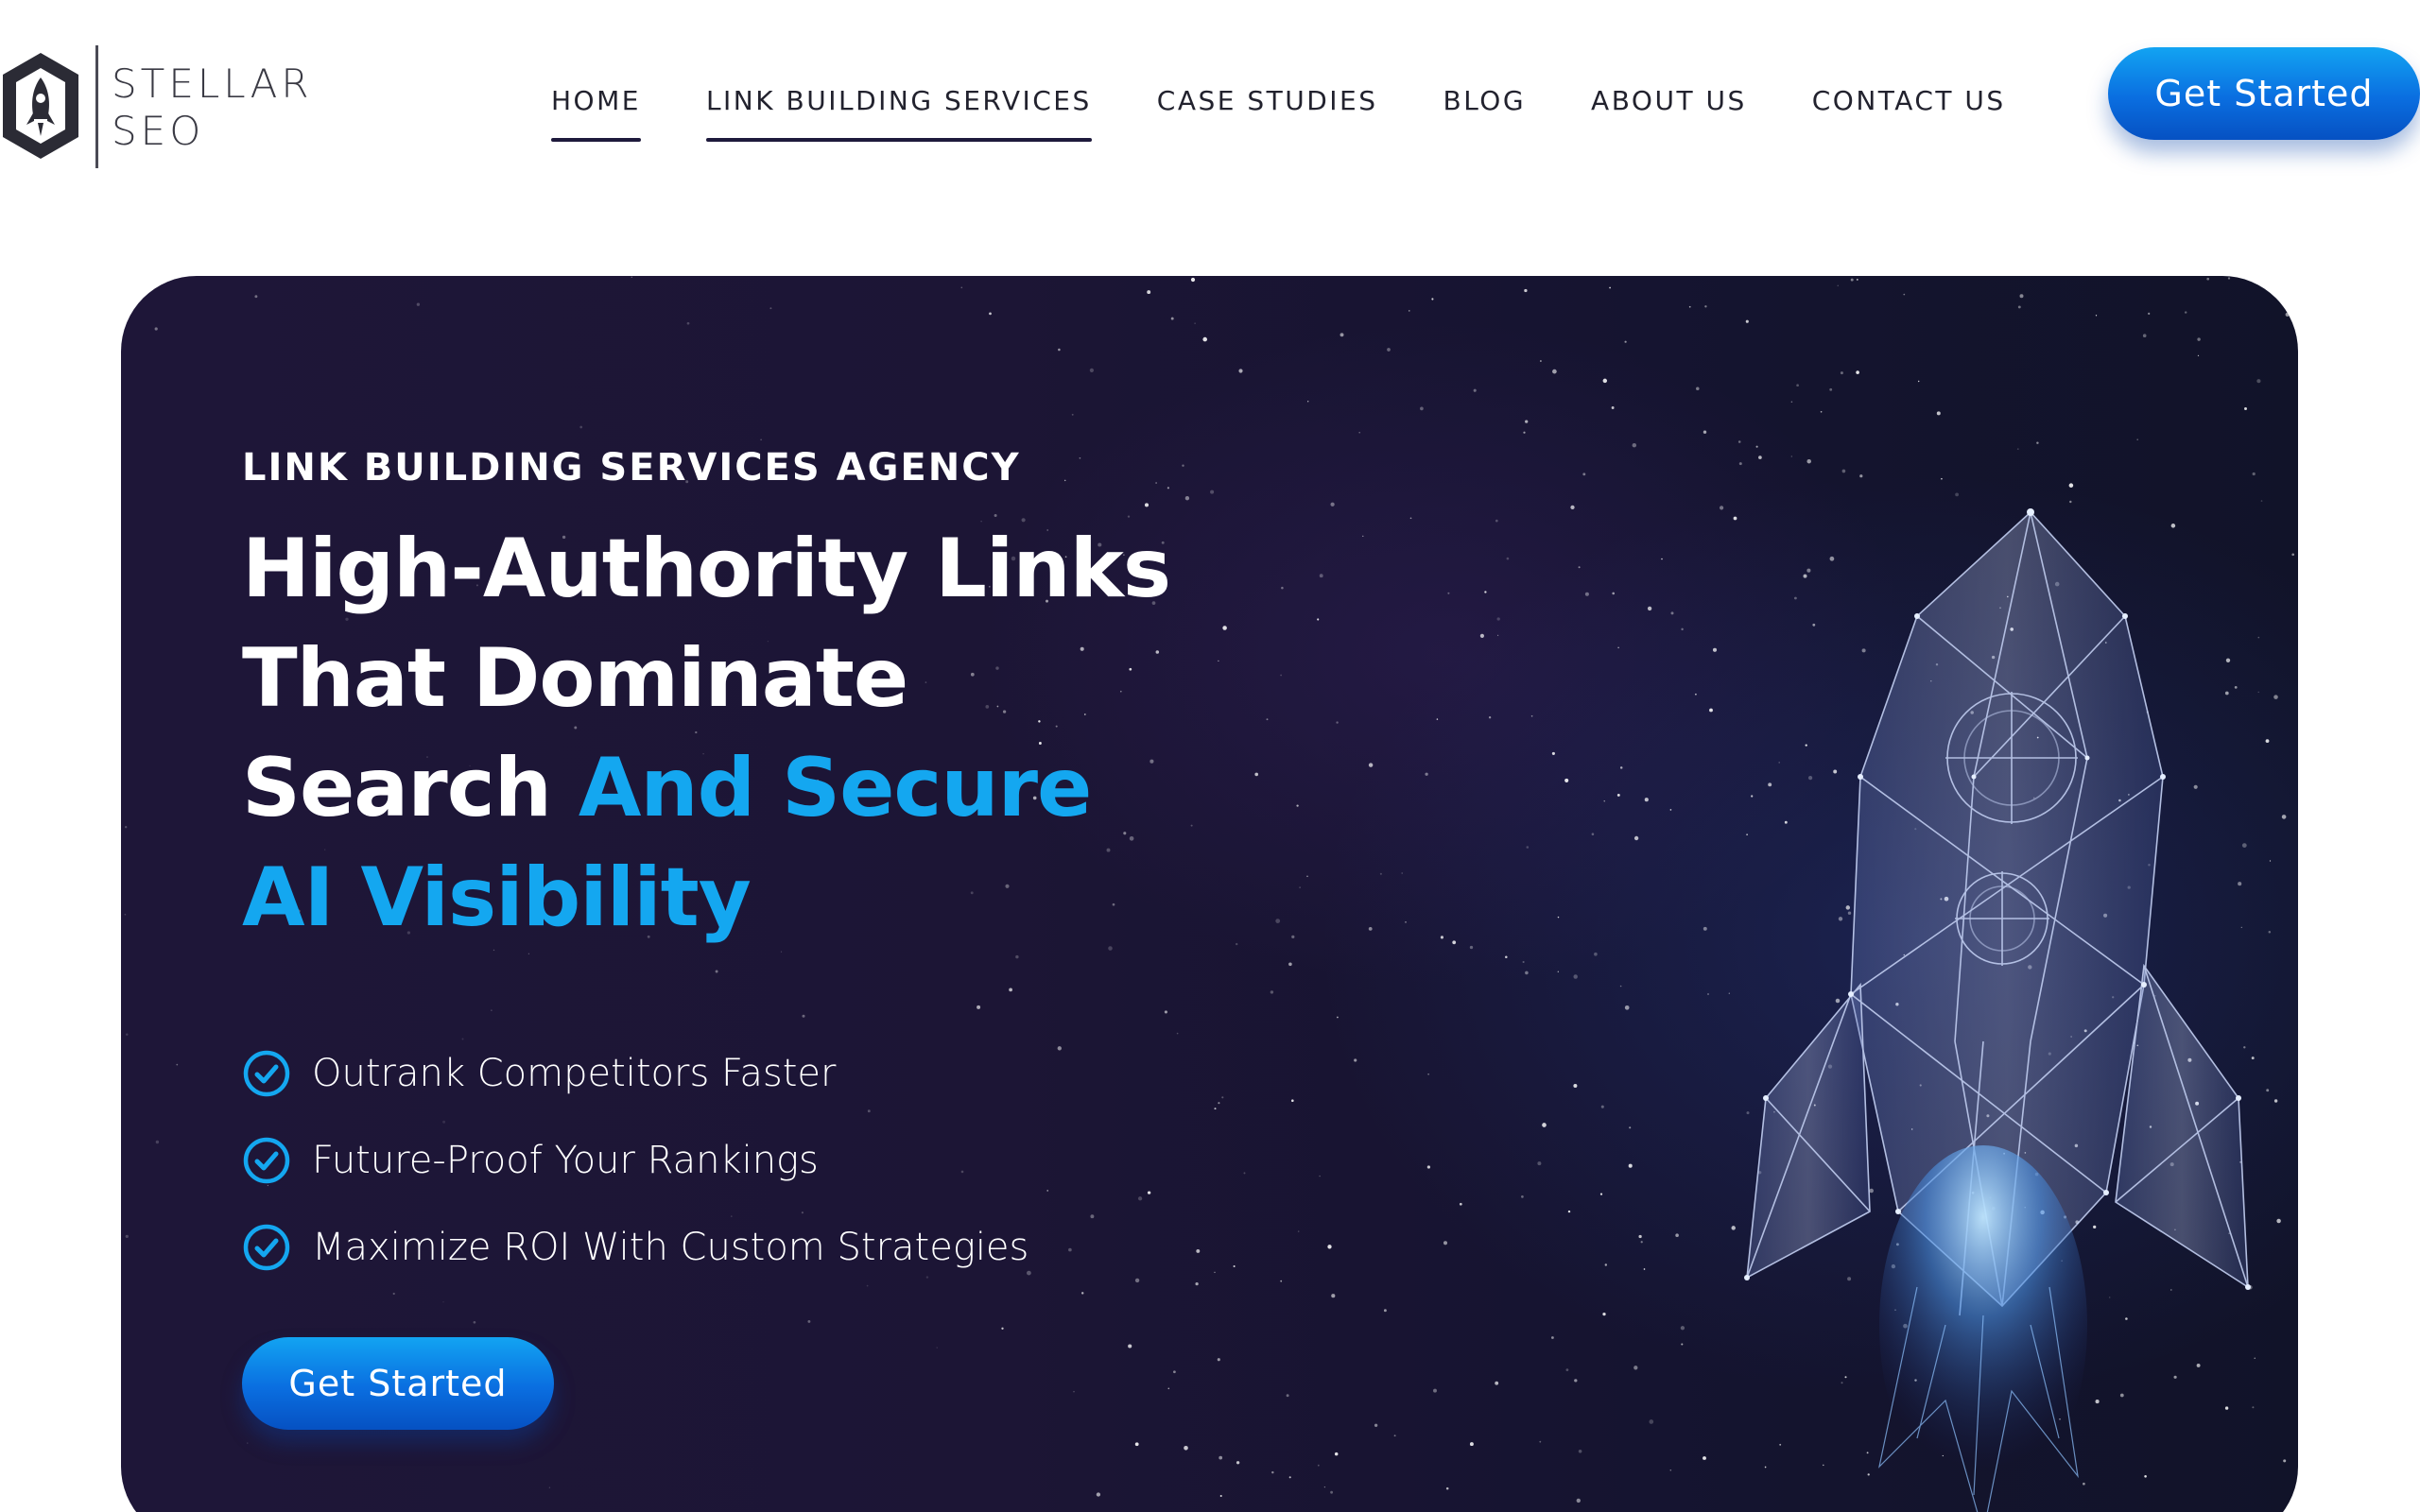 This screenshot has width=2420, height=1512. What do you see at coordinates (596, 113) in the screenshot?
I see `nav-item-home: HOME` at bounding box center [596, 113].